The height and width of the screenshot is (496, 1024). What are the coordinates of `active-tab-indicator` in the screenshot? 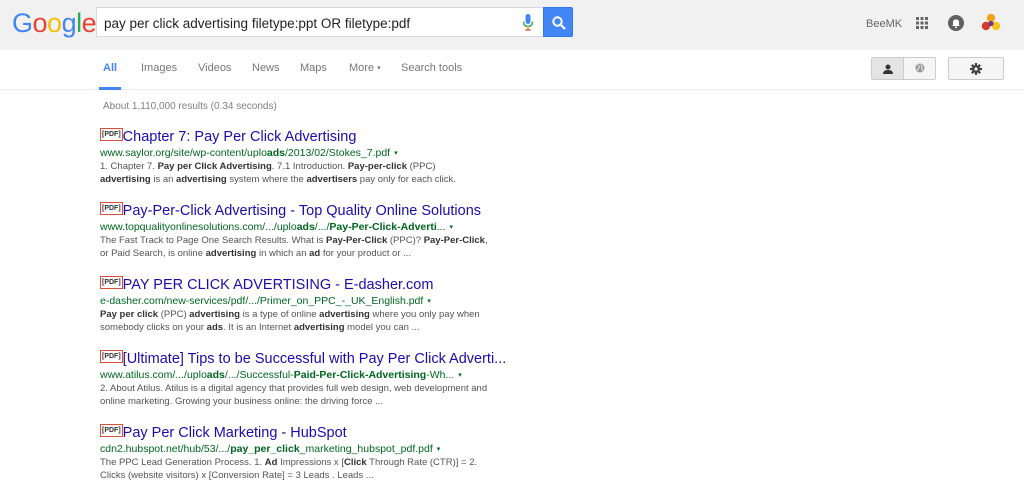 It's located at (110, 88).